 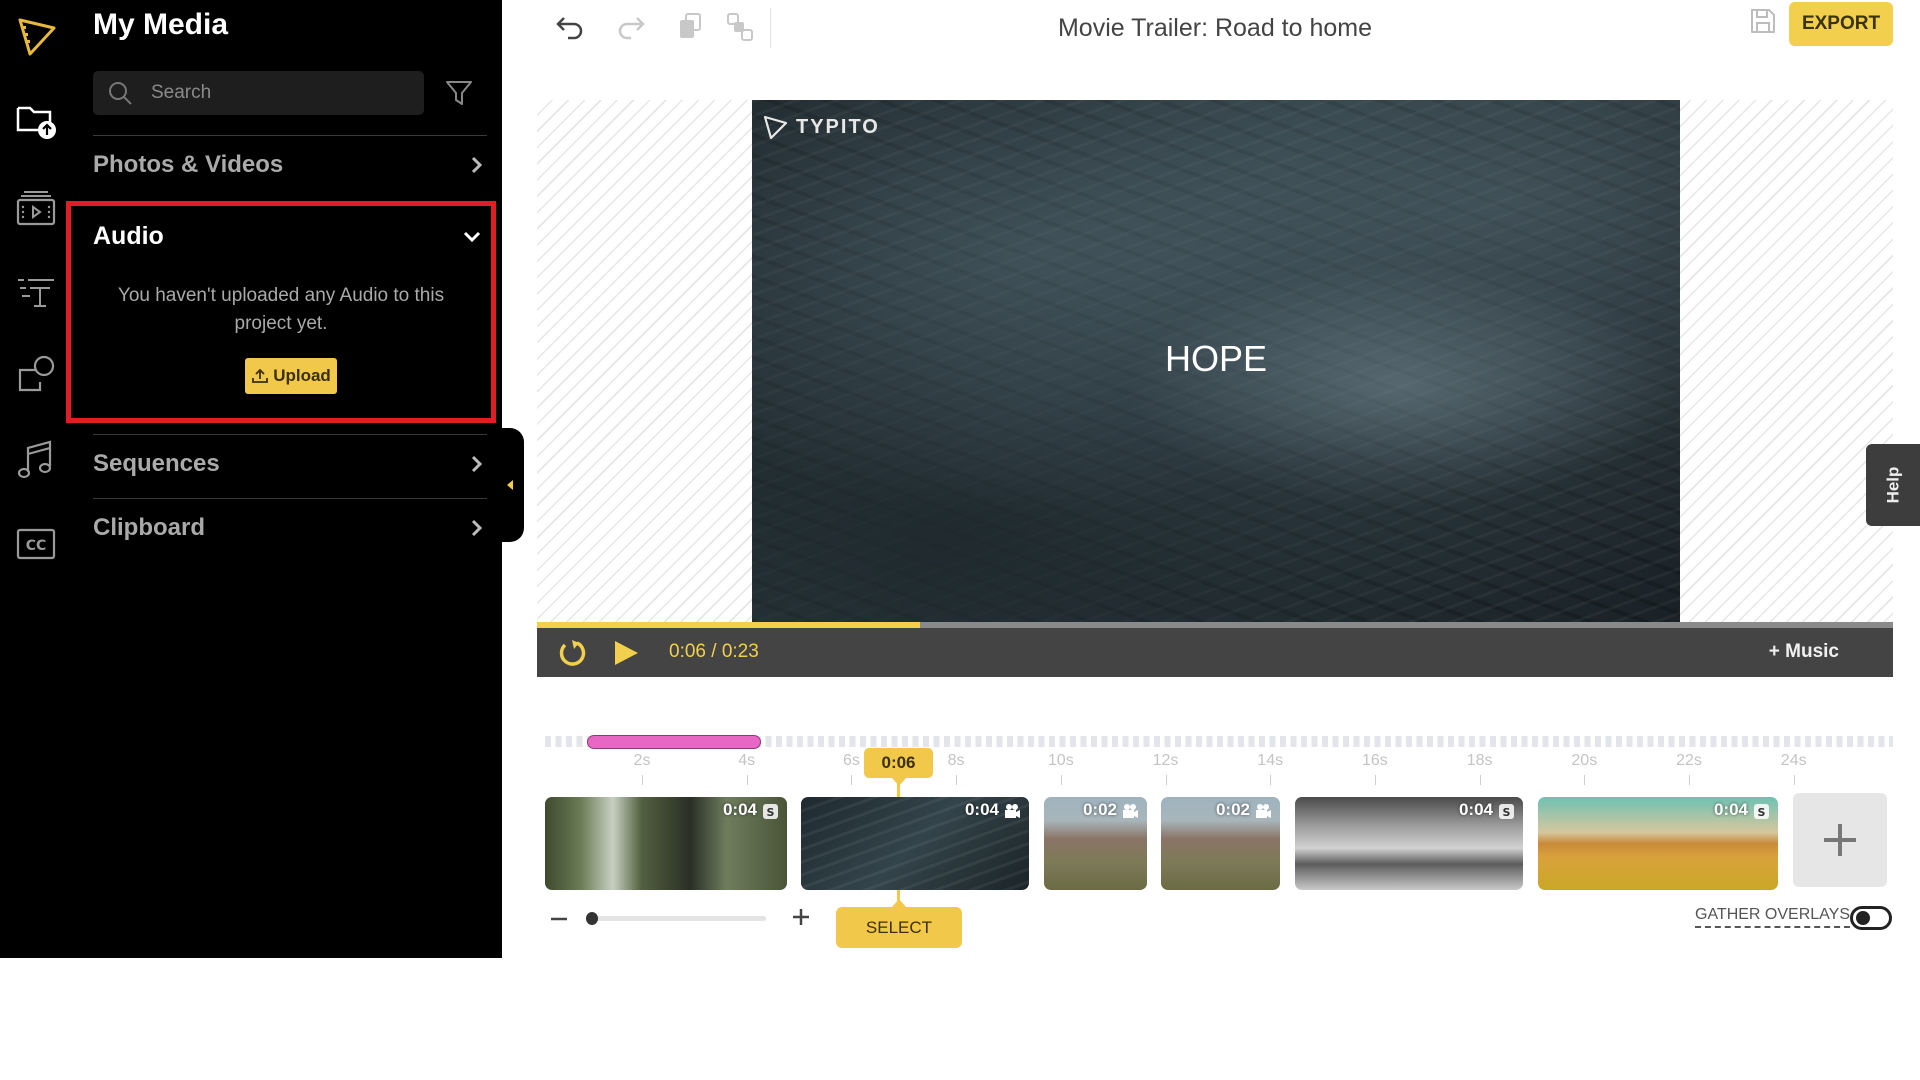 What do you see at coordinates (559, 919) in the screenshot?
I see `zoom-out-icon` at bounding box center [559, 919].